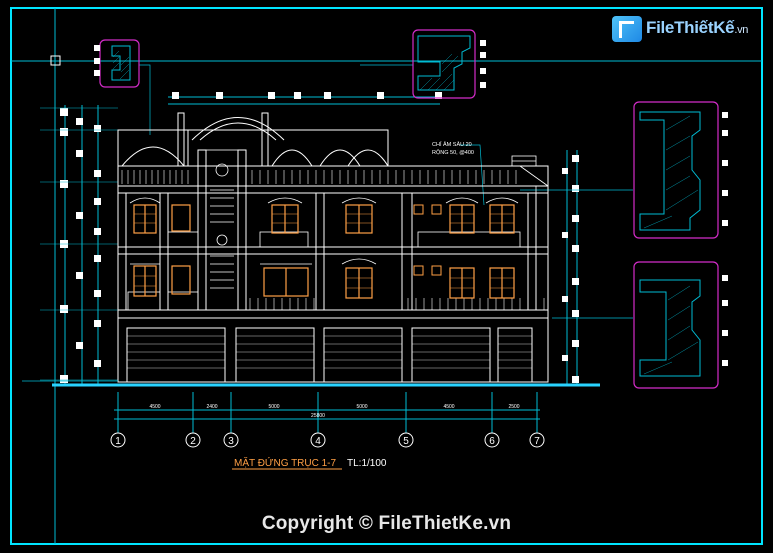 Image resolution: width=773 pixels, height=553 pixels. I want to click on detail-callout-top-left, so click(117, 63).